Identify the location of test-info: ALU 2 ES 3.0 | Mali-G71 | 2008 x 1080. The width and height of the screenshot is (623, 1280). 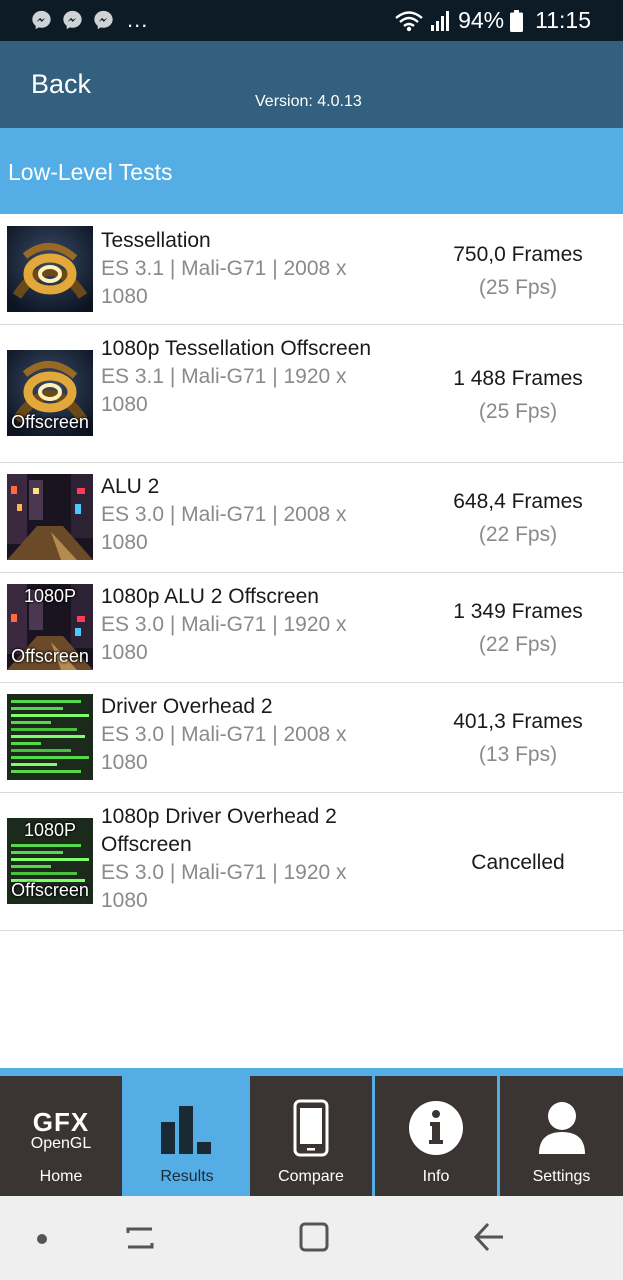
(246, 515).